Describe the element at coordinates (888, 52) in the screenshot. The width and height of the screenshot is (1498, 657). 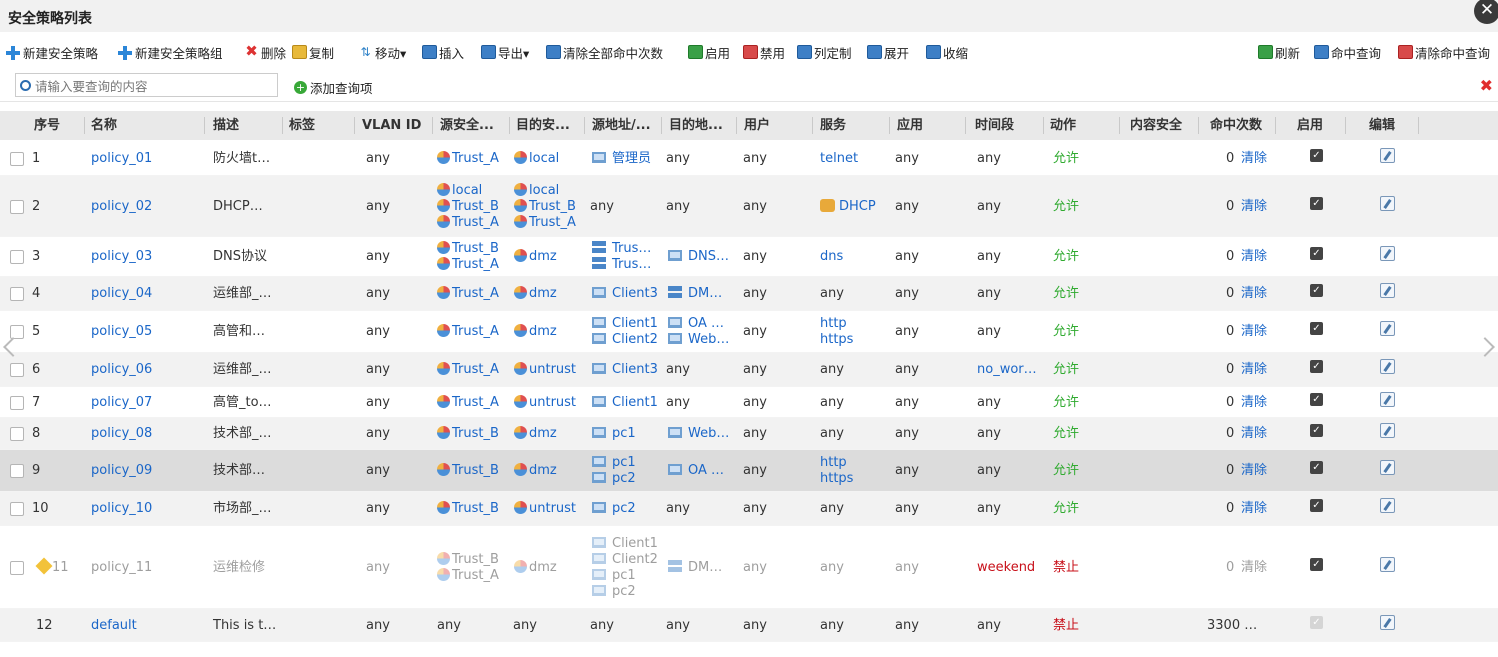
I see `expand-button: 展开` at that location.